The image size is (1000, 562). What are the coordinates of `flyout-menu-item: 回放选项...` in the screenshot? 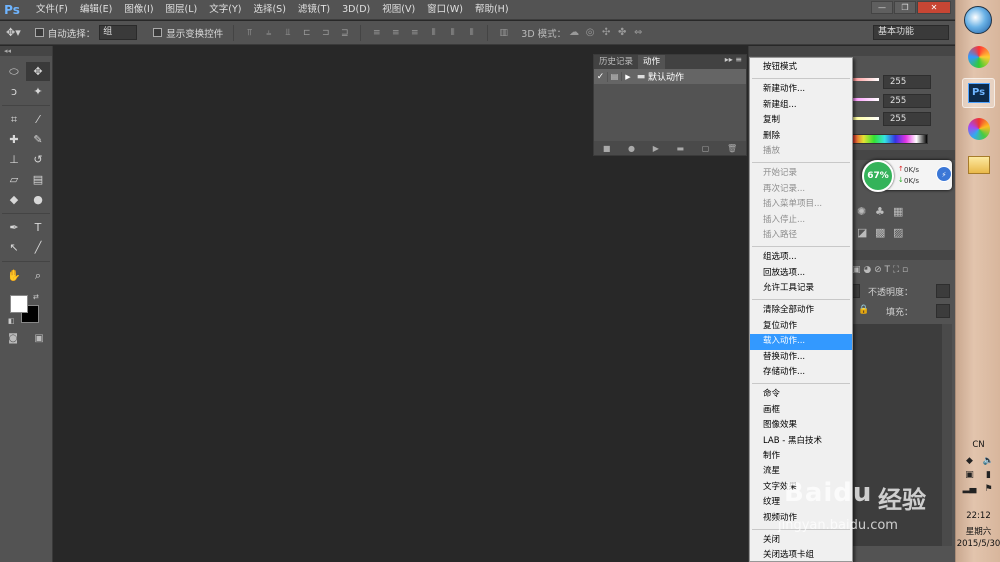 It's located at (801, 273).